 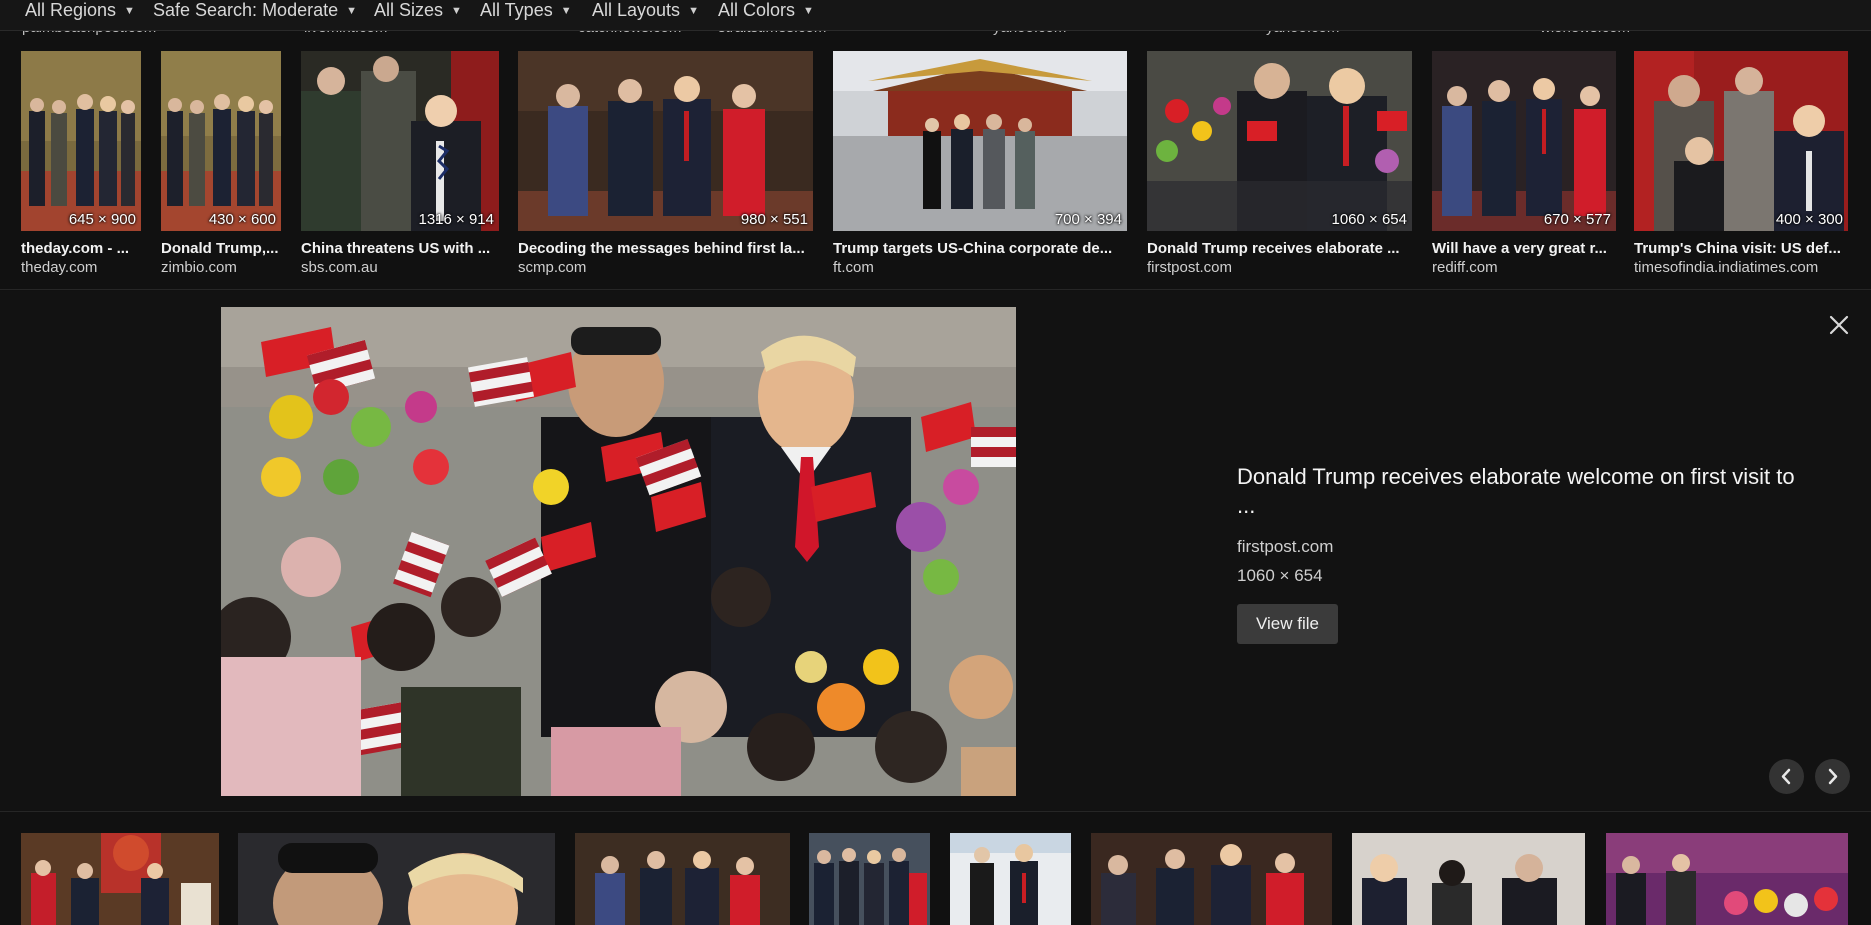 I want to click on thumbnail-image: 430 × 600, so click(x=221, y=141).